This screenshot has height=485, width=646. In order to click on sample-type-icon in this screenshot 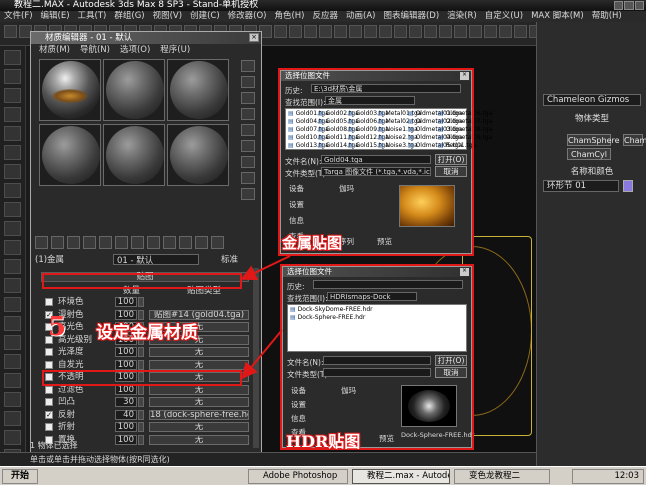, I will do `click(248, 66)`.